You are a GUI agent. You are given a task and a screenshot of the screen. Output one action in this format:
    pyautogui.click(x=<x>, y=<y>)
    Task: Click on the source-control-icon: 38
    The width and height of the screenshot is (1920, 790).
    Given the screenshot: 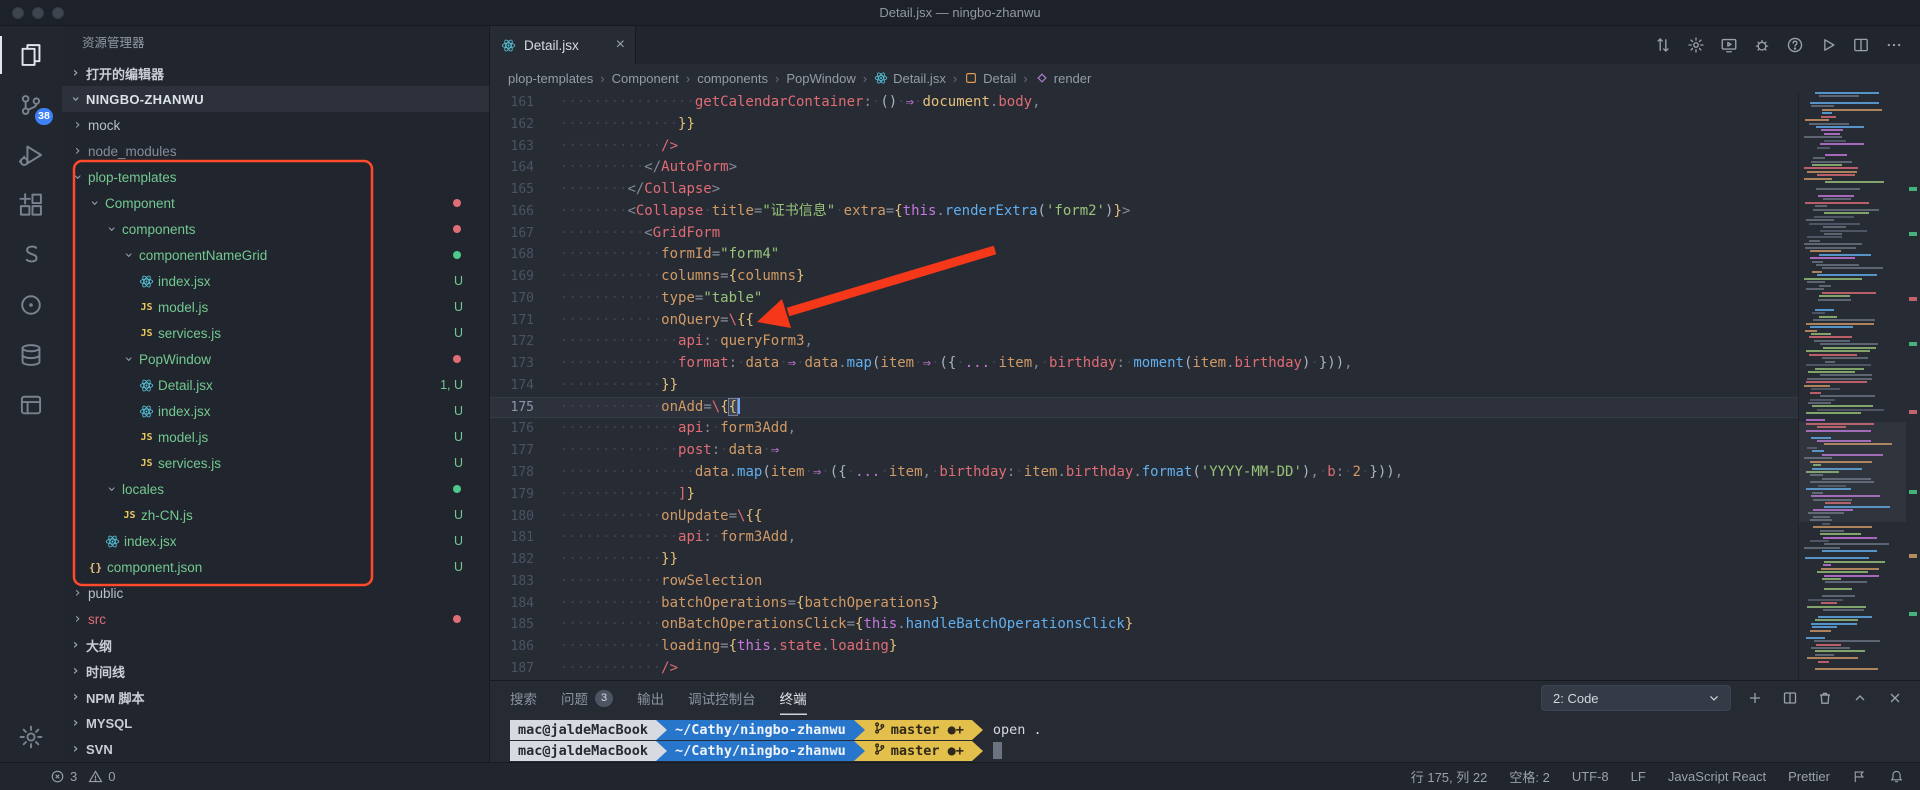 What is the action you would take?
    pyautogui.click(x=31, y=105)
    